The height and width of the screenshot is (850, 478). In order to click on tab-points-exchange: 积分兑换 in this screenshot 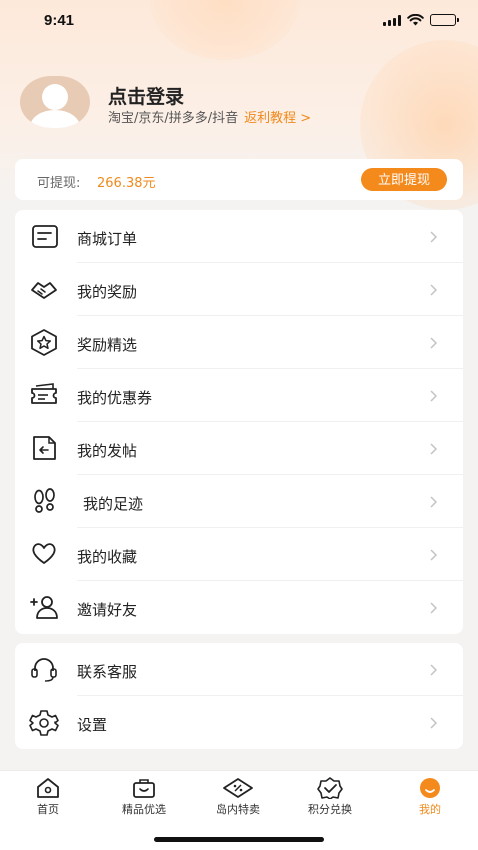, I will do `click(330, 799)`.